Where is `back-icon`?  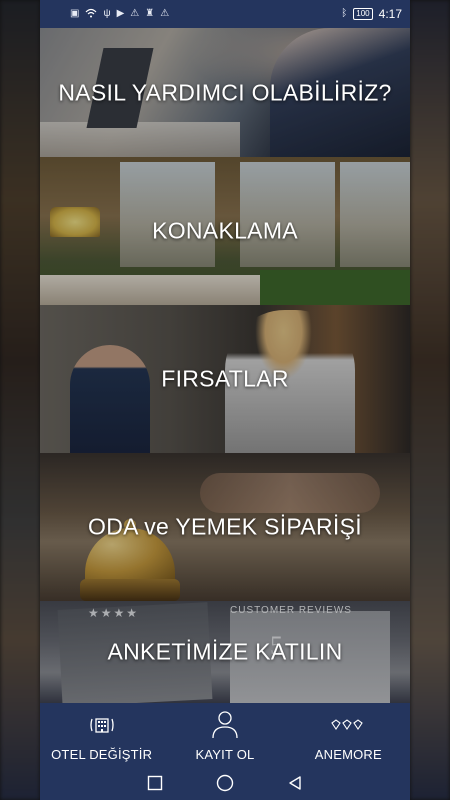
back-icon is located at coordinates (295, 783).